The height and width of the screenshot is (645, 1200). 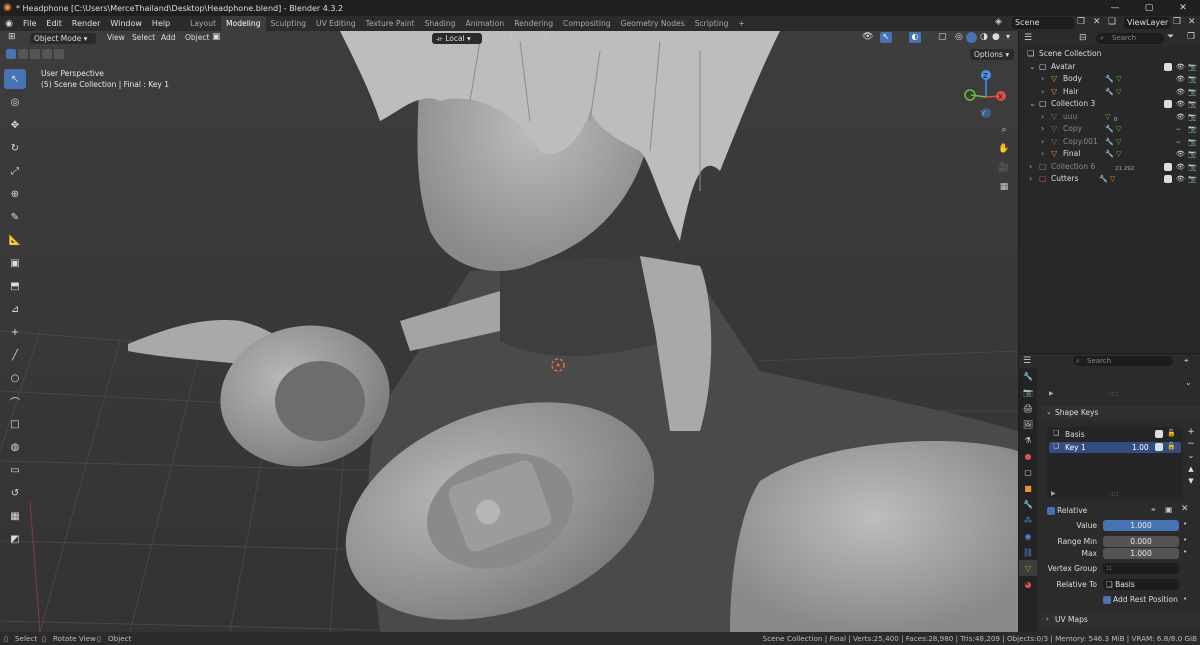 I want to click on physics-tab-icon: ◉, so click(x=1028, y=536).